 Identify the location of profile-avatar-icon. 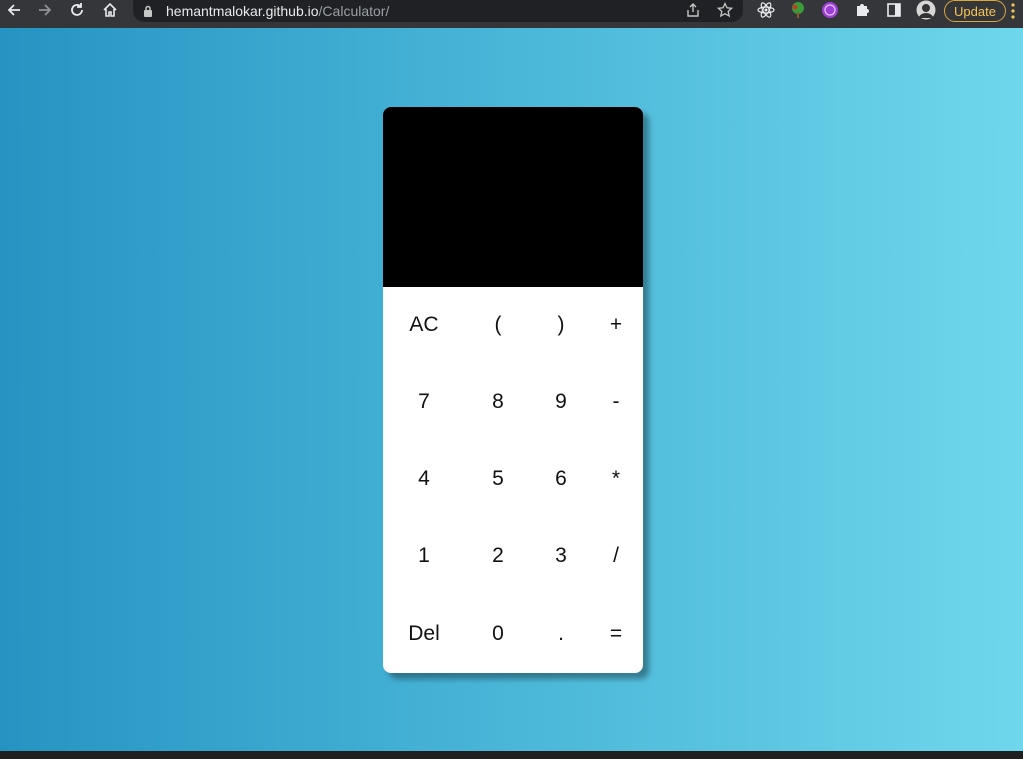
(926, 10).